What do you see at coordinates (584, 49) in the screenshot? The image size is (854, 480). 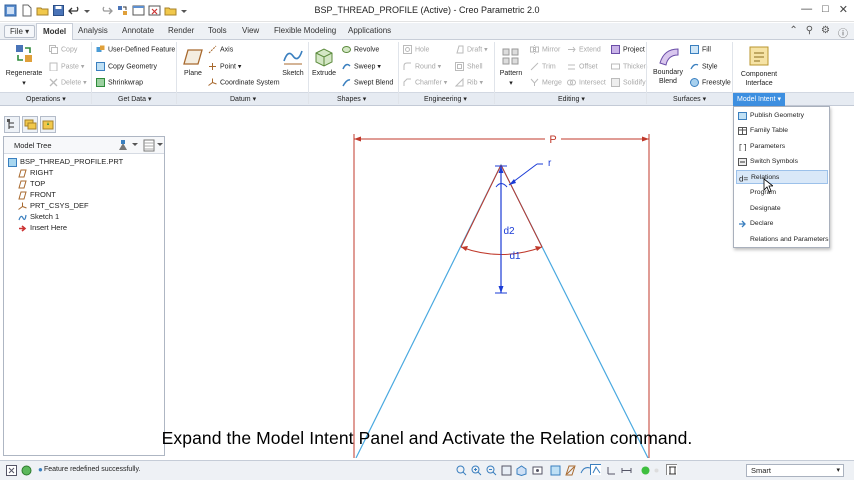 I see `extend-button: Extend` at bounding box center [584, 49].